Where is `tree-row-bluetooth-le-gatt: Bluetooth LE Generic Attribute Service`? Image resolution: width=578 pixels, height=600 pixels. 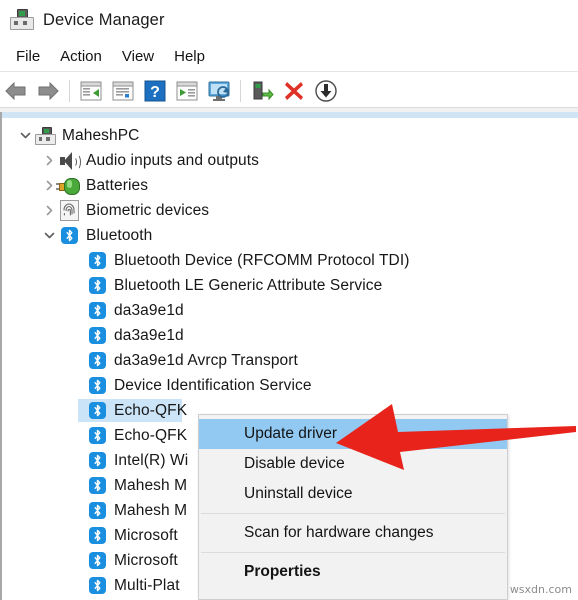 tree-row-bluetooth-le-gatt: Bluetooth LE Generic Attribute Service is located at coordinates (290, 285).